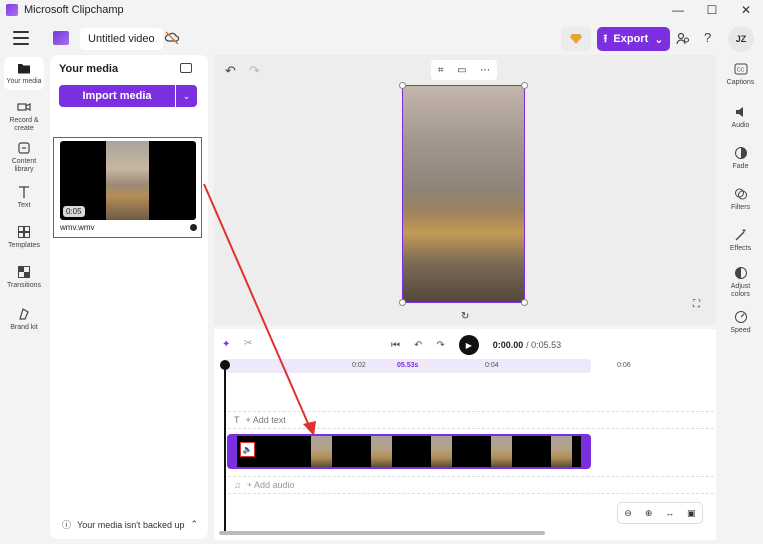  What do you see at coordinates (382, 533) in the screenshot?
I see `timeline-scrollbar` at bounding box center [382, 533].